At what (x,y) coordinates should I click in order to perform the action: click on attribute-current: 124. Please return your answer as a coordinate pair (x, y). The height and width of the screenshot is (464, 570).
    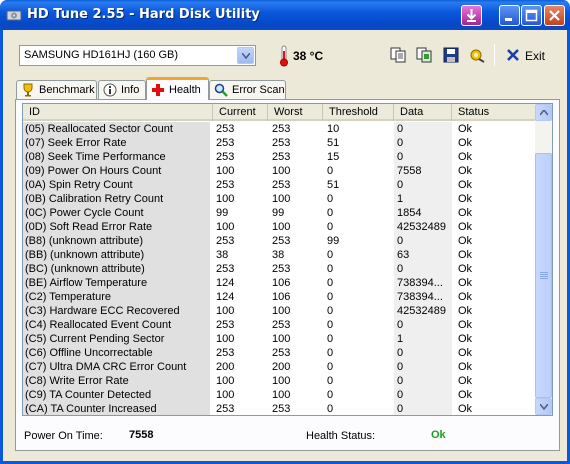
    Looking at the image, I should click on (225, 283).